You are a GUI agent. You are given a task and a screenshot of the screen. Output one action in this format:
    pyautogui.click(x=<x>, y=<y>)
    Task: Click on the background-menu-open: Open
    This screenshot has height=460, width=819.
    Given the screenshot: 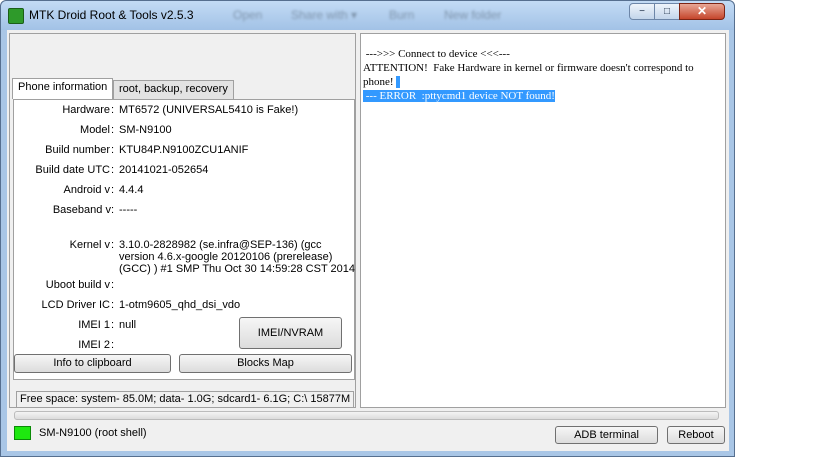 What is the action you would take?
    pyautogui.click(x=248, y=15)
    